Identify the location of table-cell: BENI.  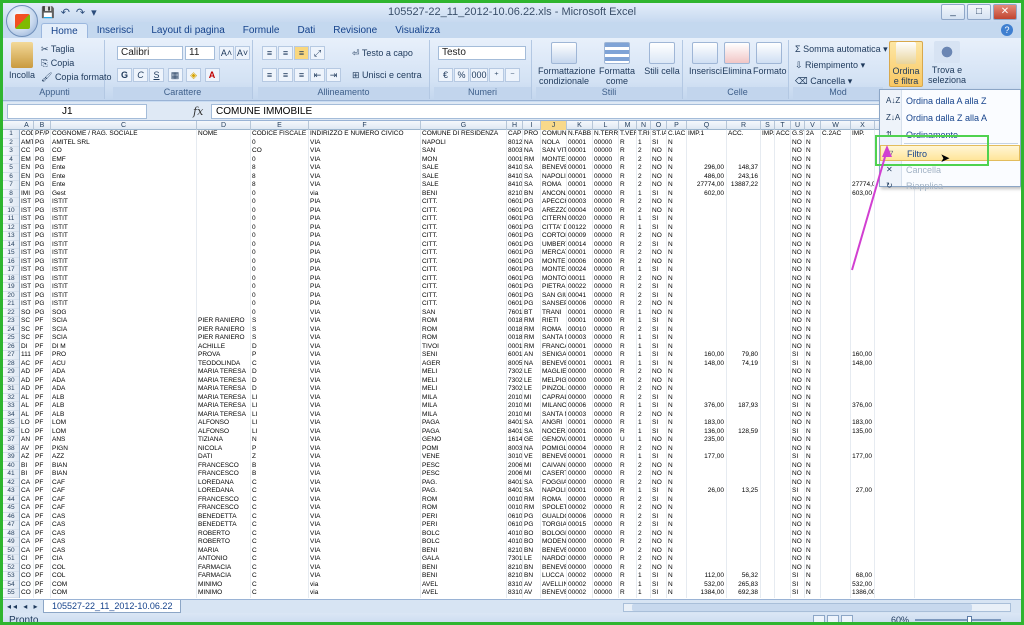
(464, 193).